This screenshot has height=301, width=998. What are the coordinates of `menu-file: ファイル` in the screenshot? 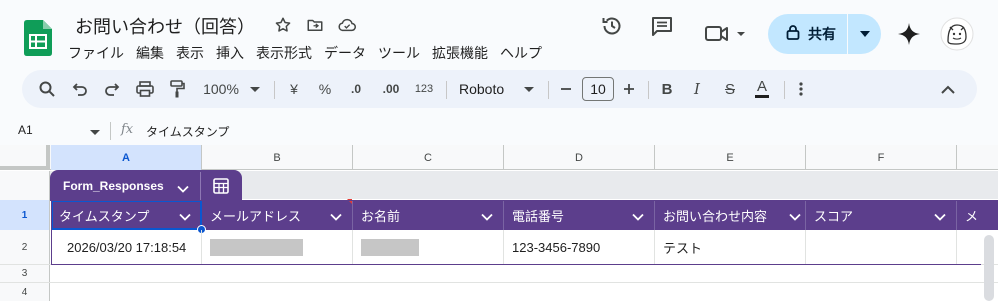 It's located at (99, 53).